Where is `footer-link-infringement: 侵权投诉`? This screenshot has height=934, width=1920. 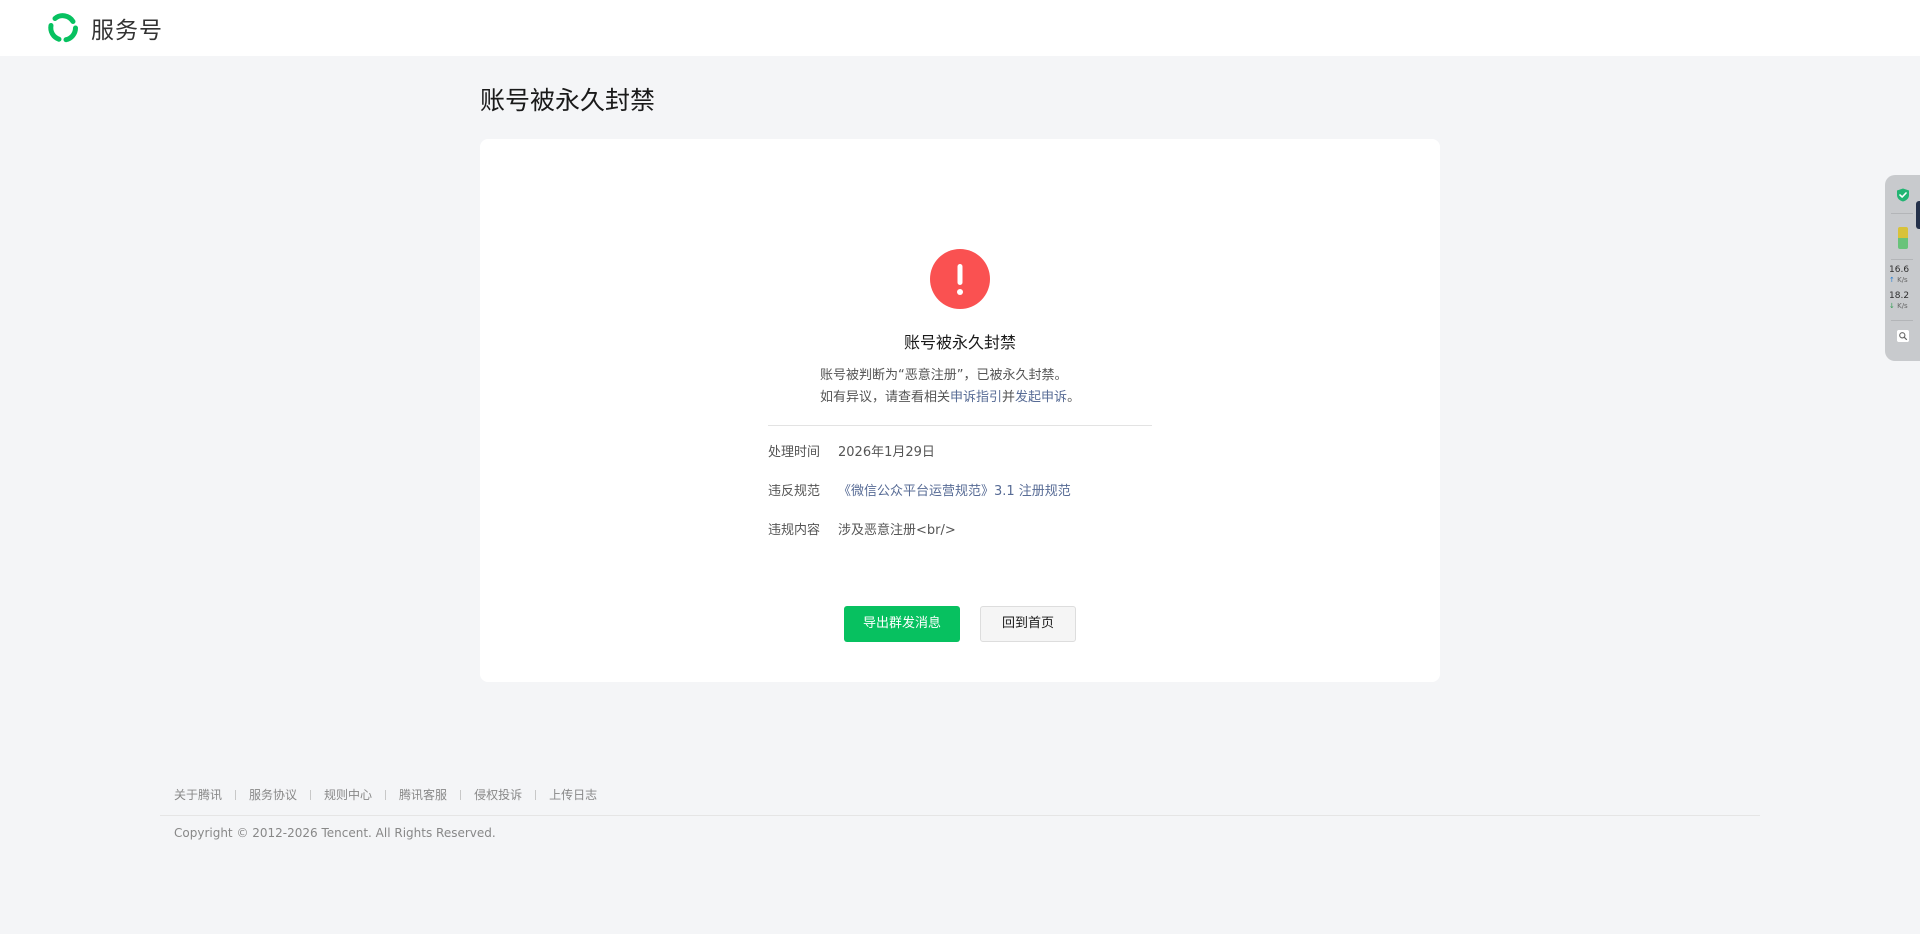
footer-link-infringement: 侵权投诉 is located at coordinates (498, 795).